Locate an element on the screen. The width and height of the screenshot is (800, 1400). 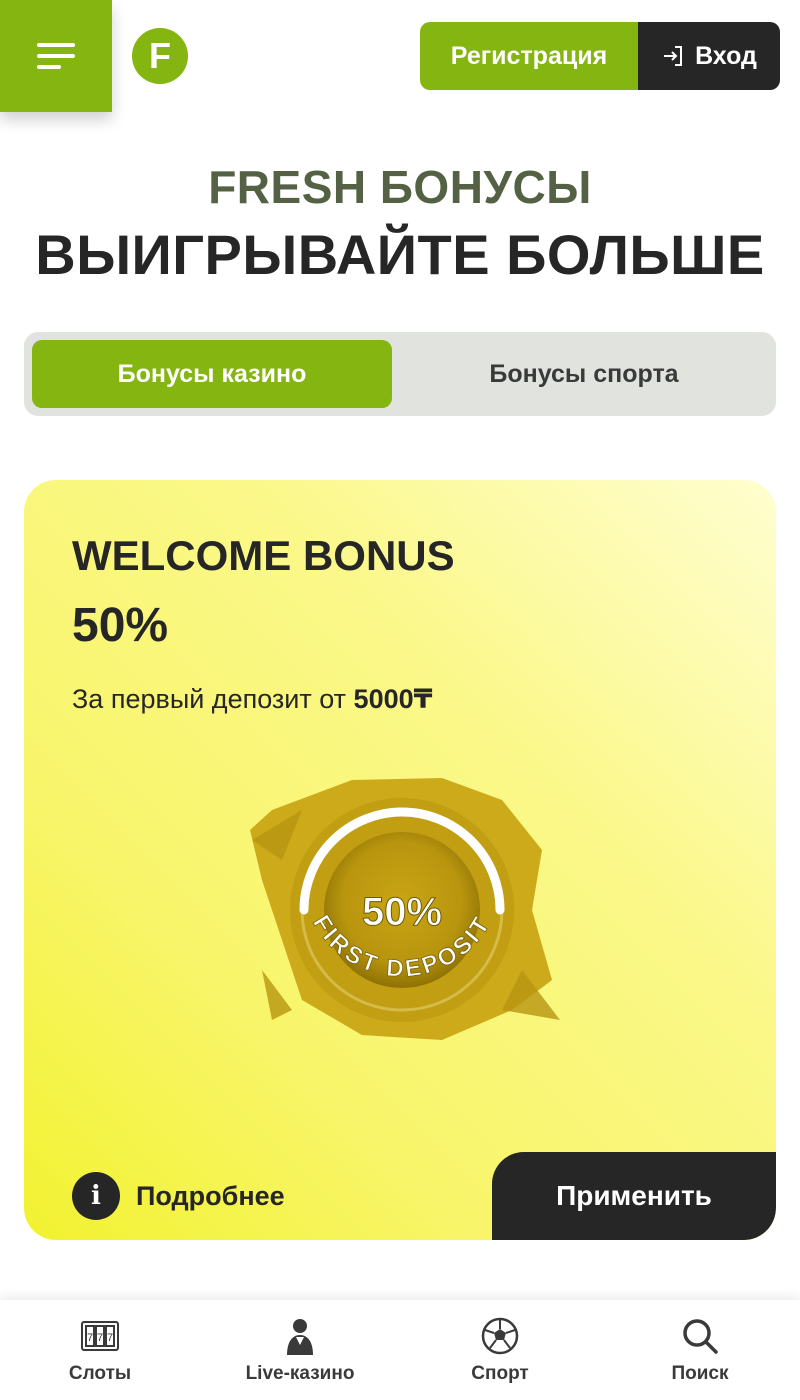
nav-item-slots: 7 7 7 Слоты is located at coordinates (100, 1350).